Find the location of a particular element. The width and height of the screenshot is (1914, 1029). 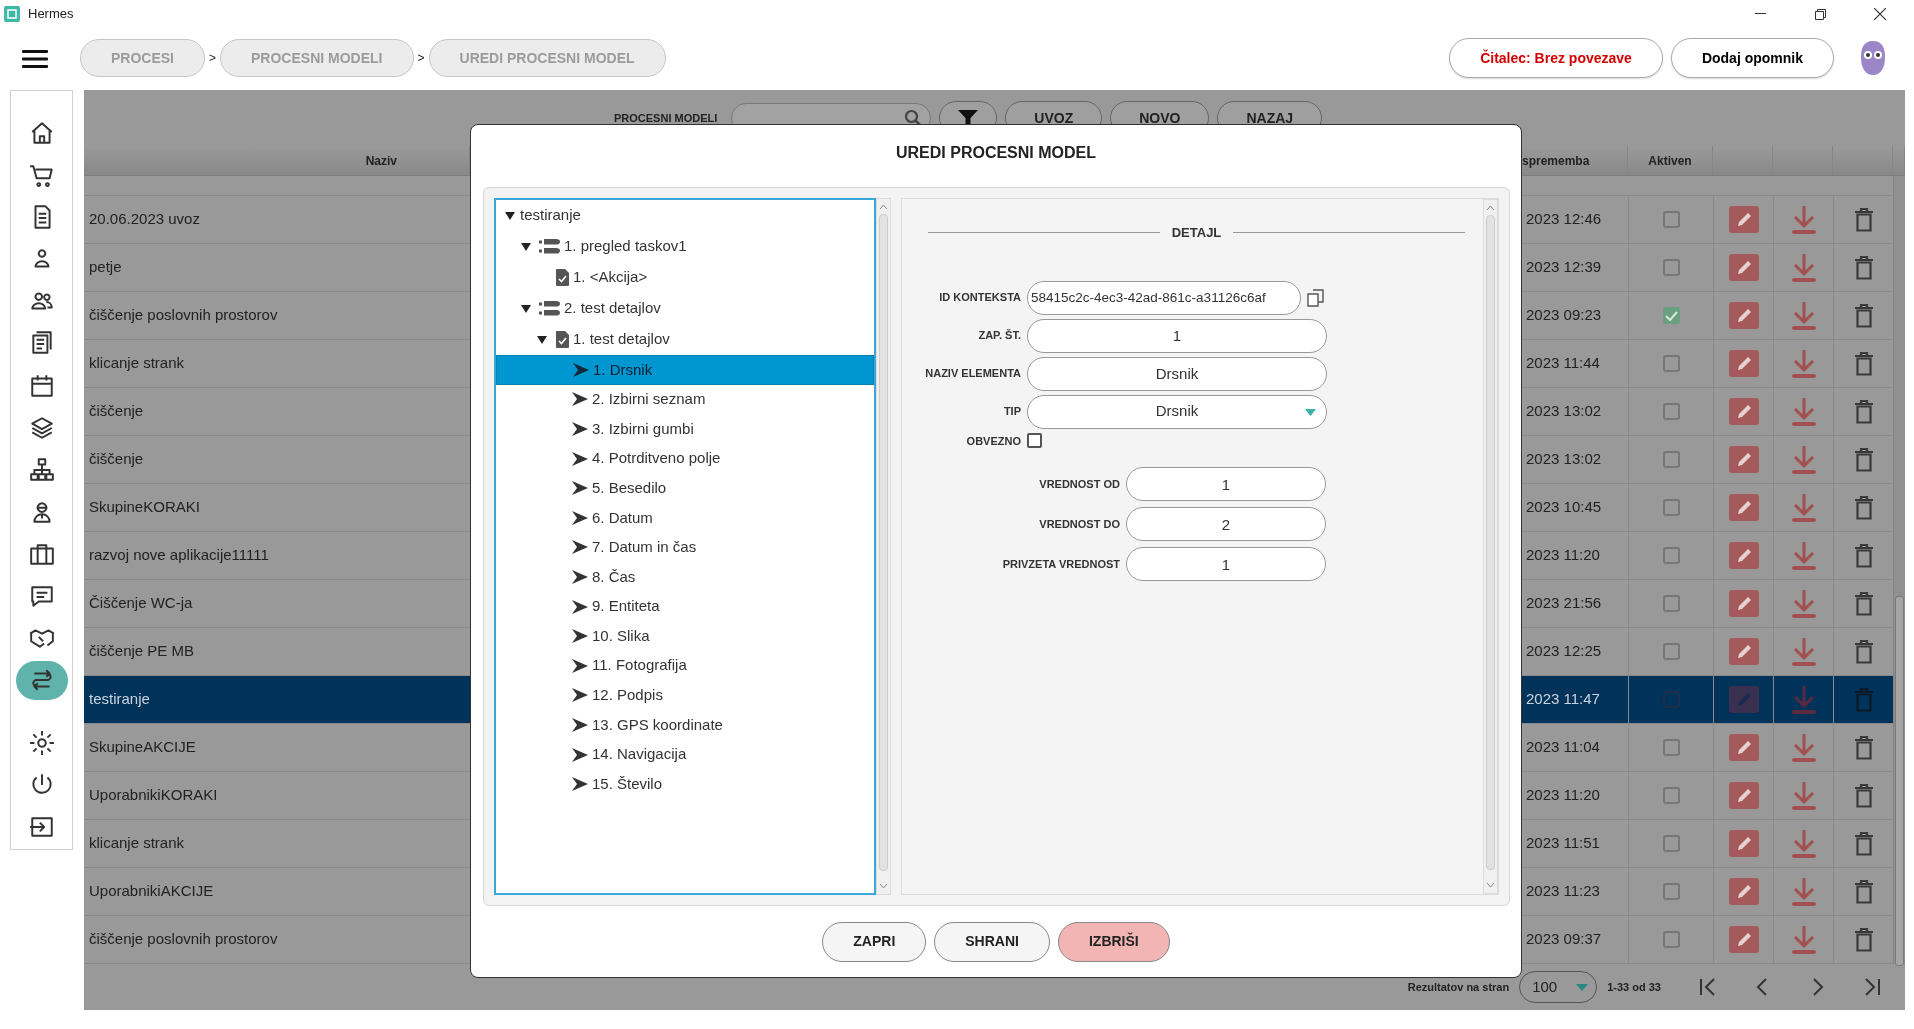

restore-icon is located at coordinates (1820, 14).